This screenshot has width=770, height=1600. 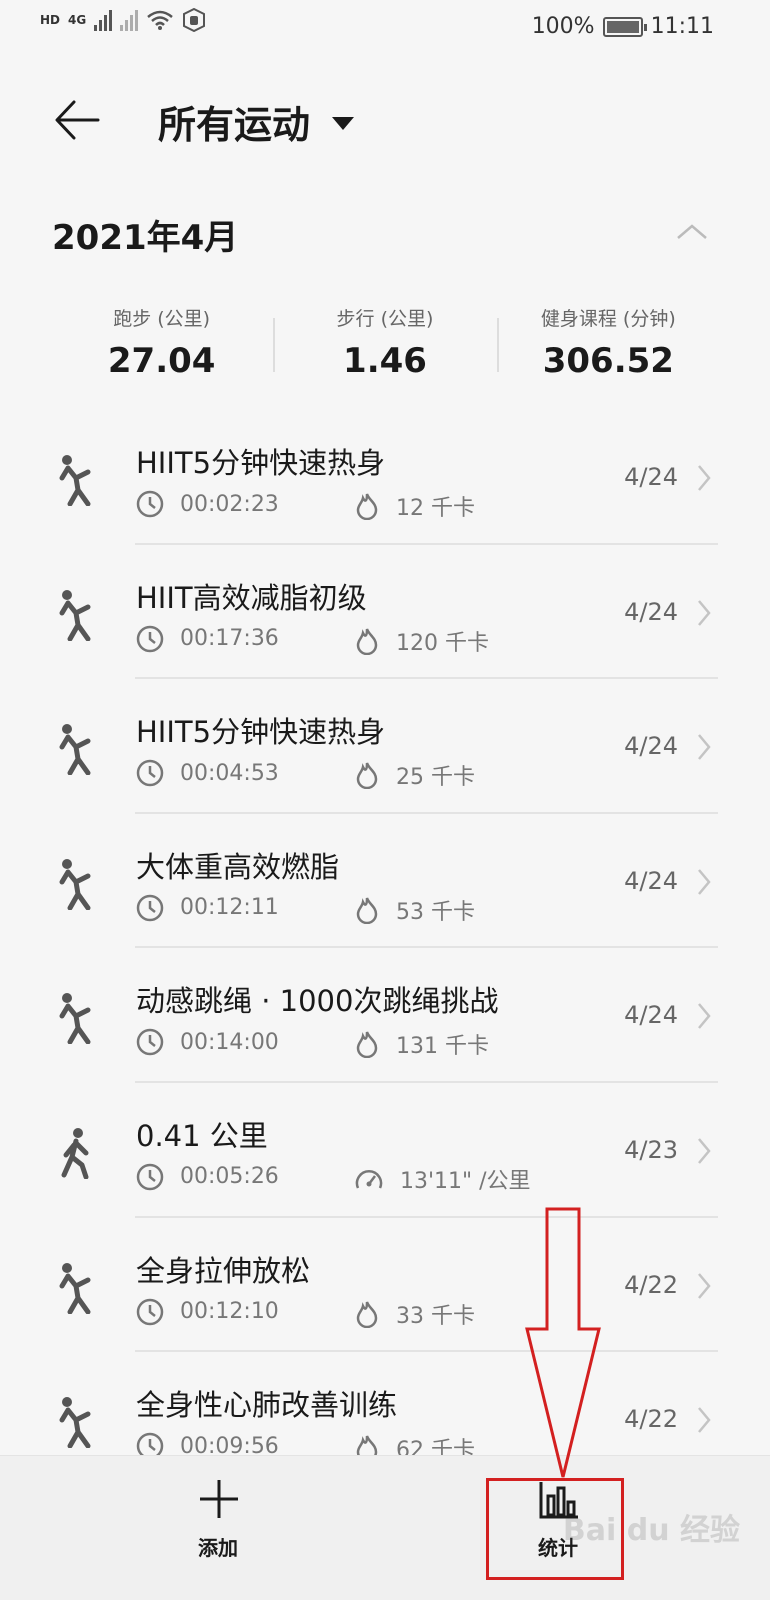 What do you see at coordinates (563, 1342) in the screenshot?
I see `annotation-arrow` at bounding box center [563, 1342].